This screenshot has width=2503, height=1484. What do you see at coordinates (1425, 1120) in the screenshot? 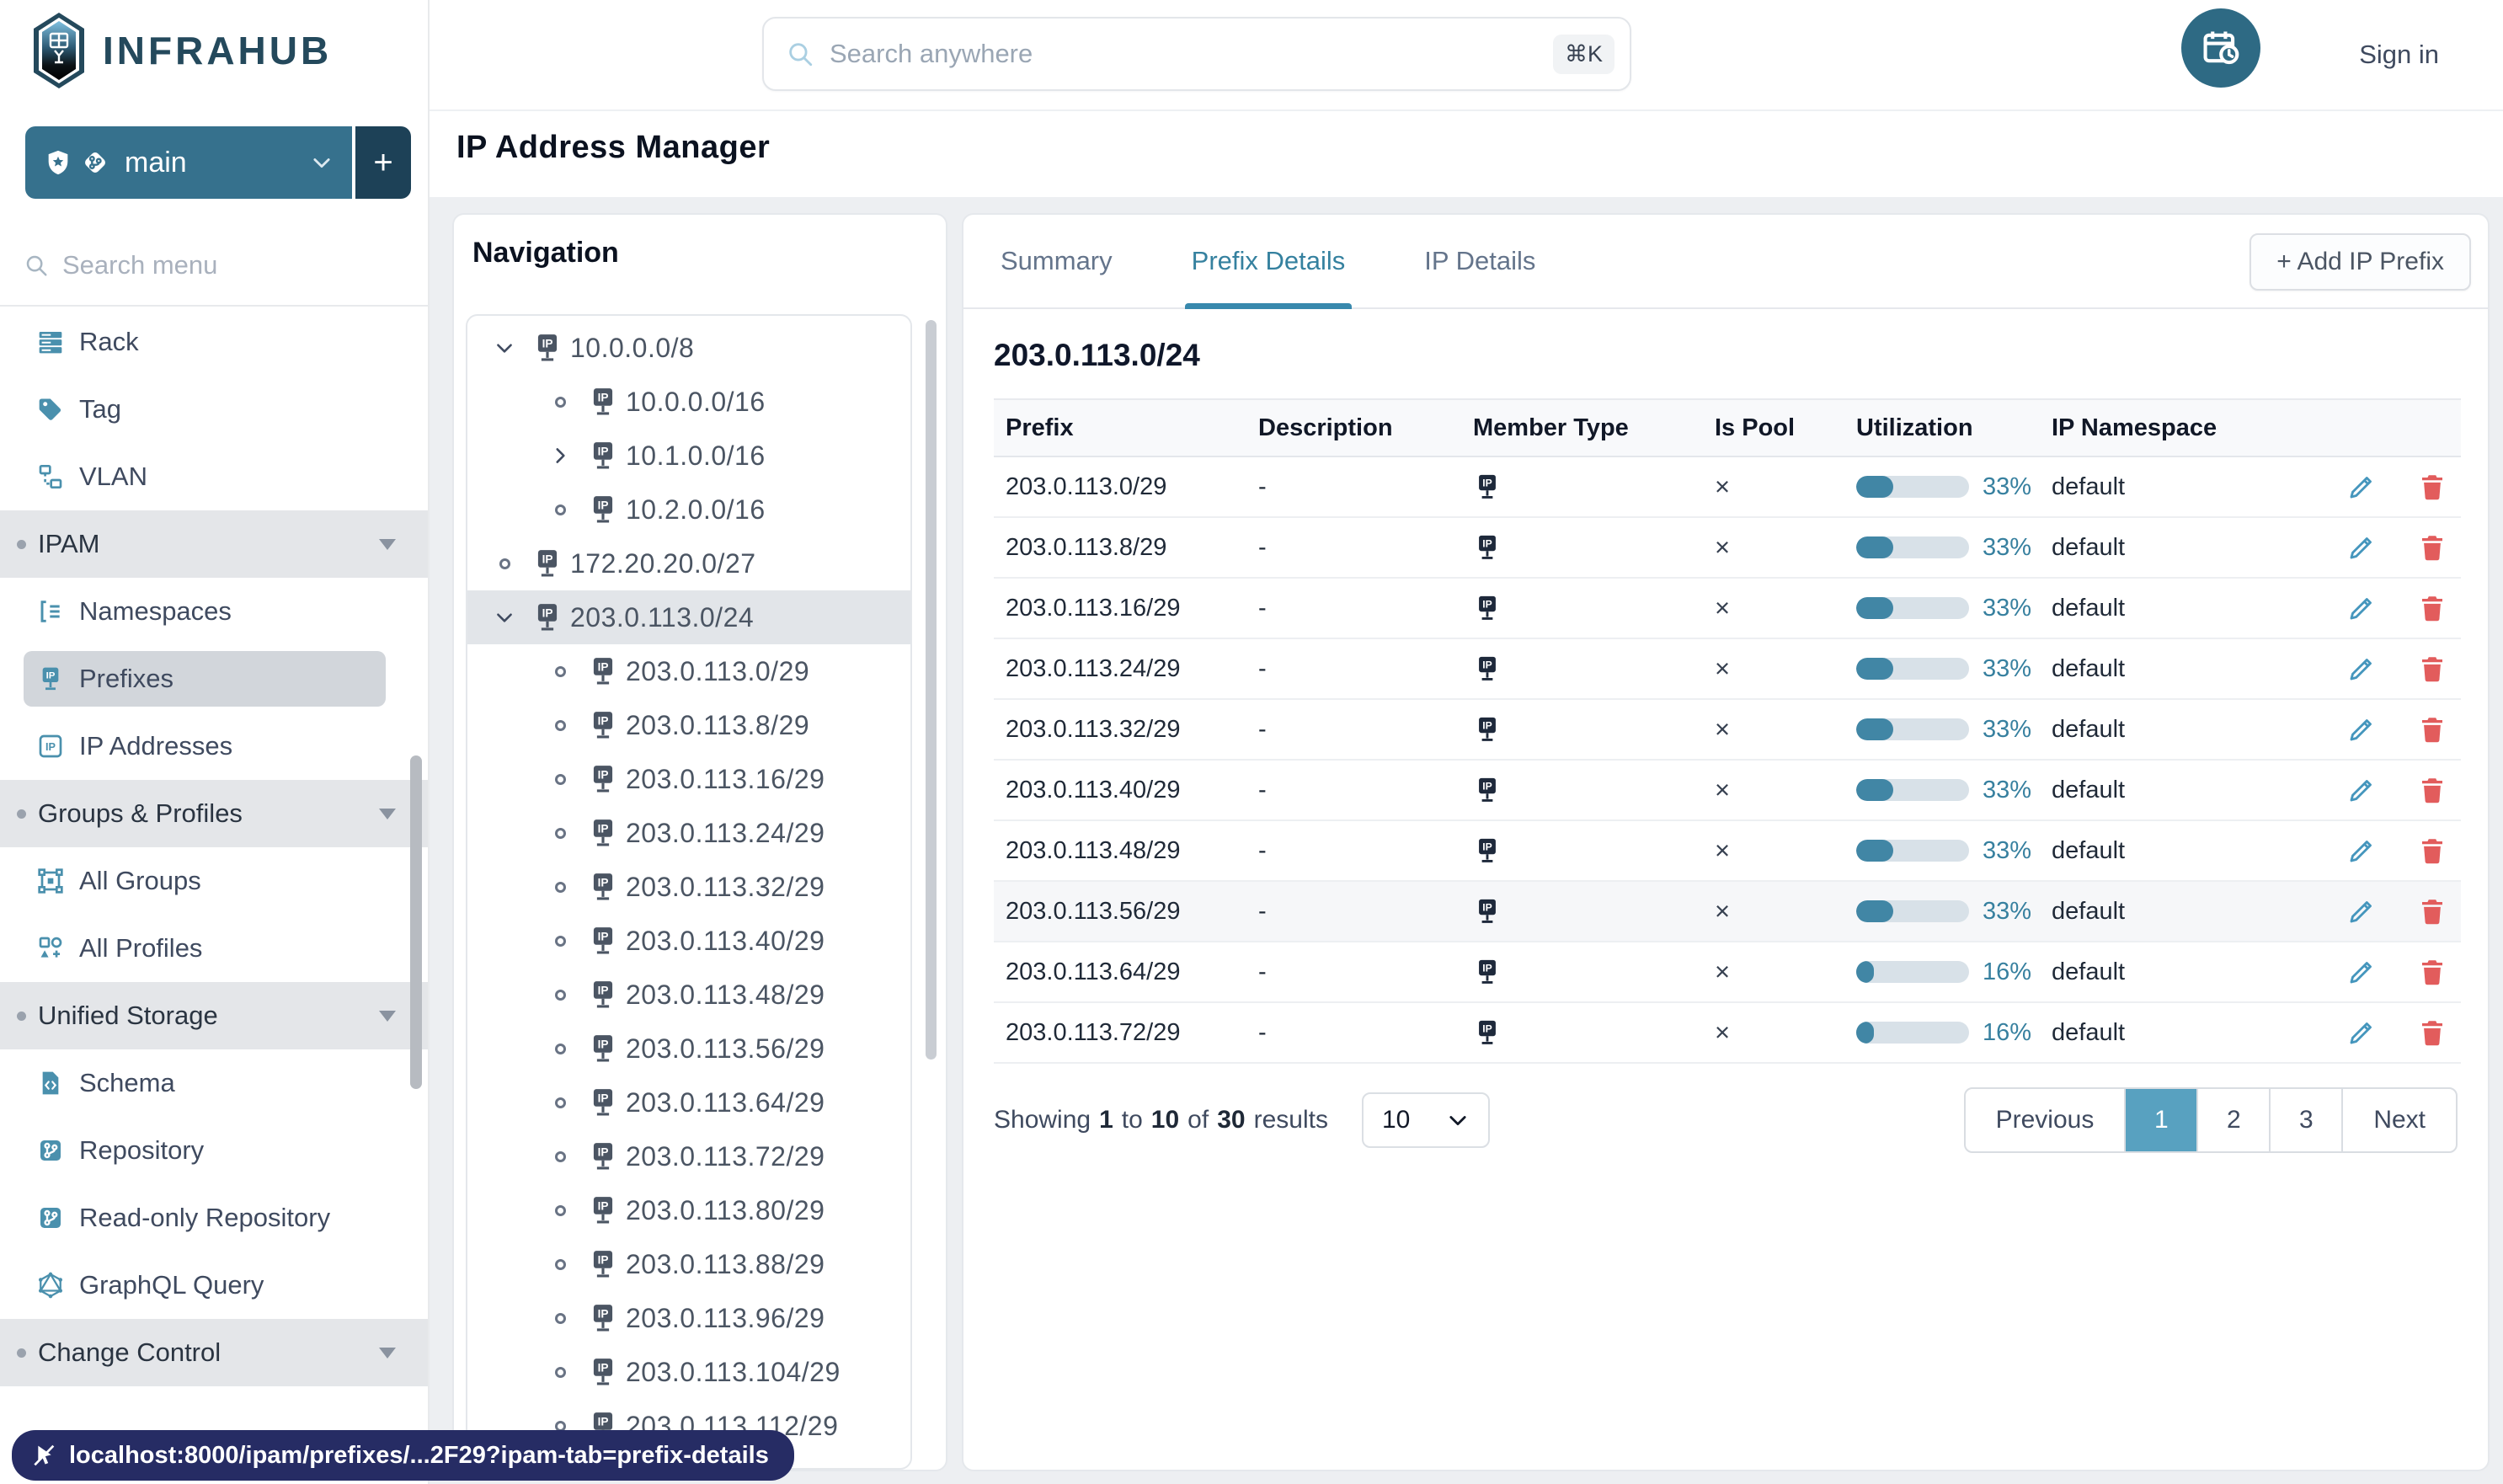
I see `page-size-select: 10` at bounding box center [1425, 1120].